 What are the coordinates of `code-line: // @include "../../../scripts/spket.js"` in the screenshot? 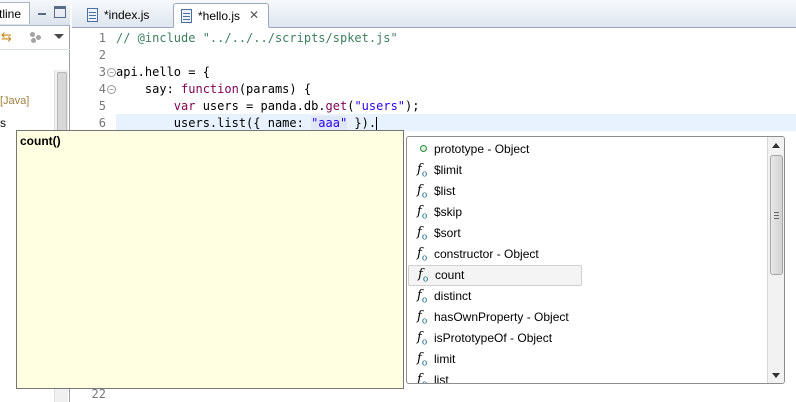 It's located at (257, 38).